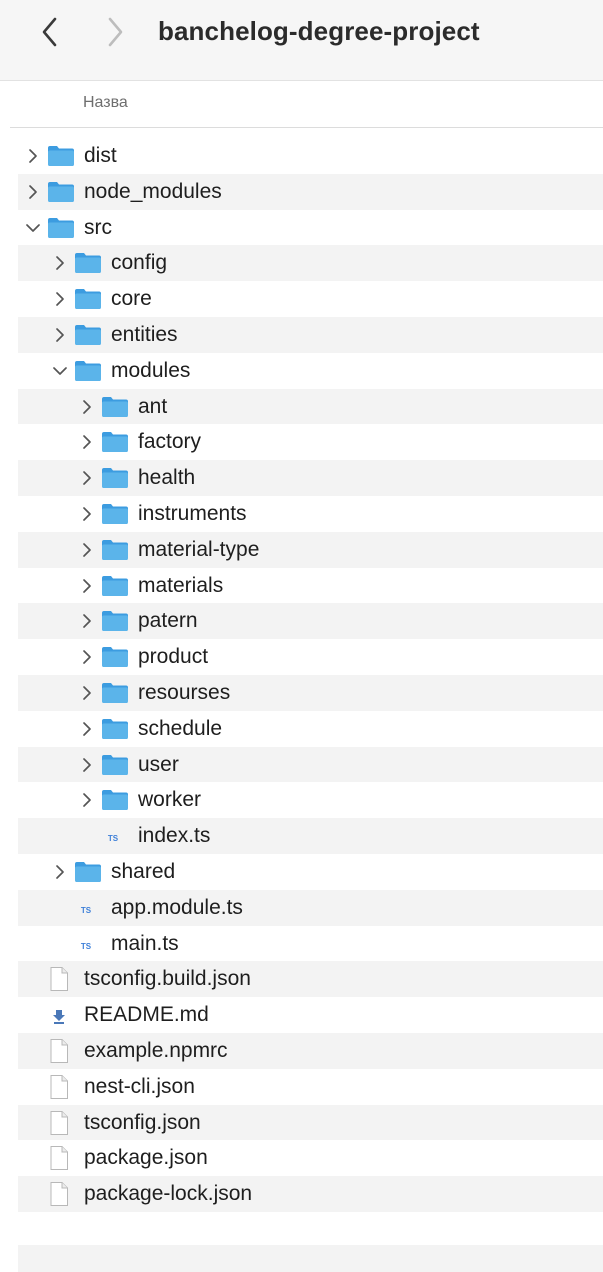  Describe the element at coordinates (142, 1122) in the screenshot. I see `item-name: tsconfig.json` at that location.